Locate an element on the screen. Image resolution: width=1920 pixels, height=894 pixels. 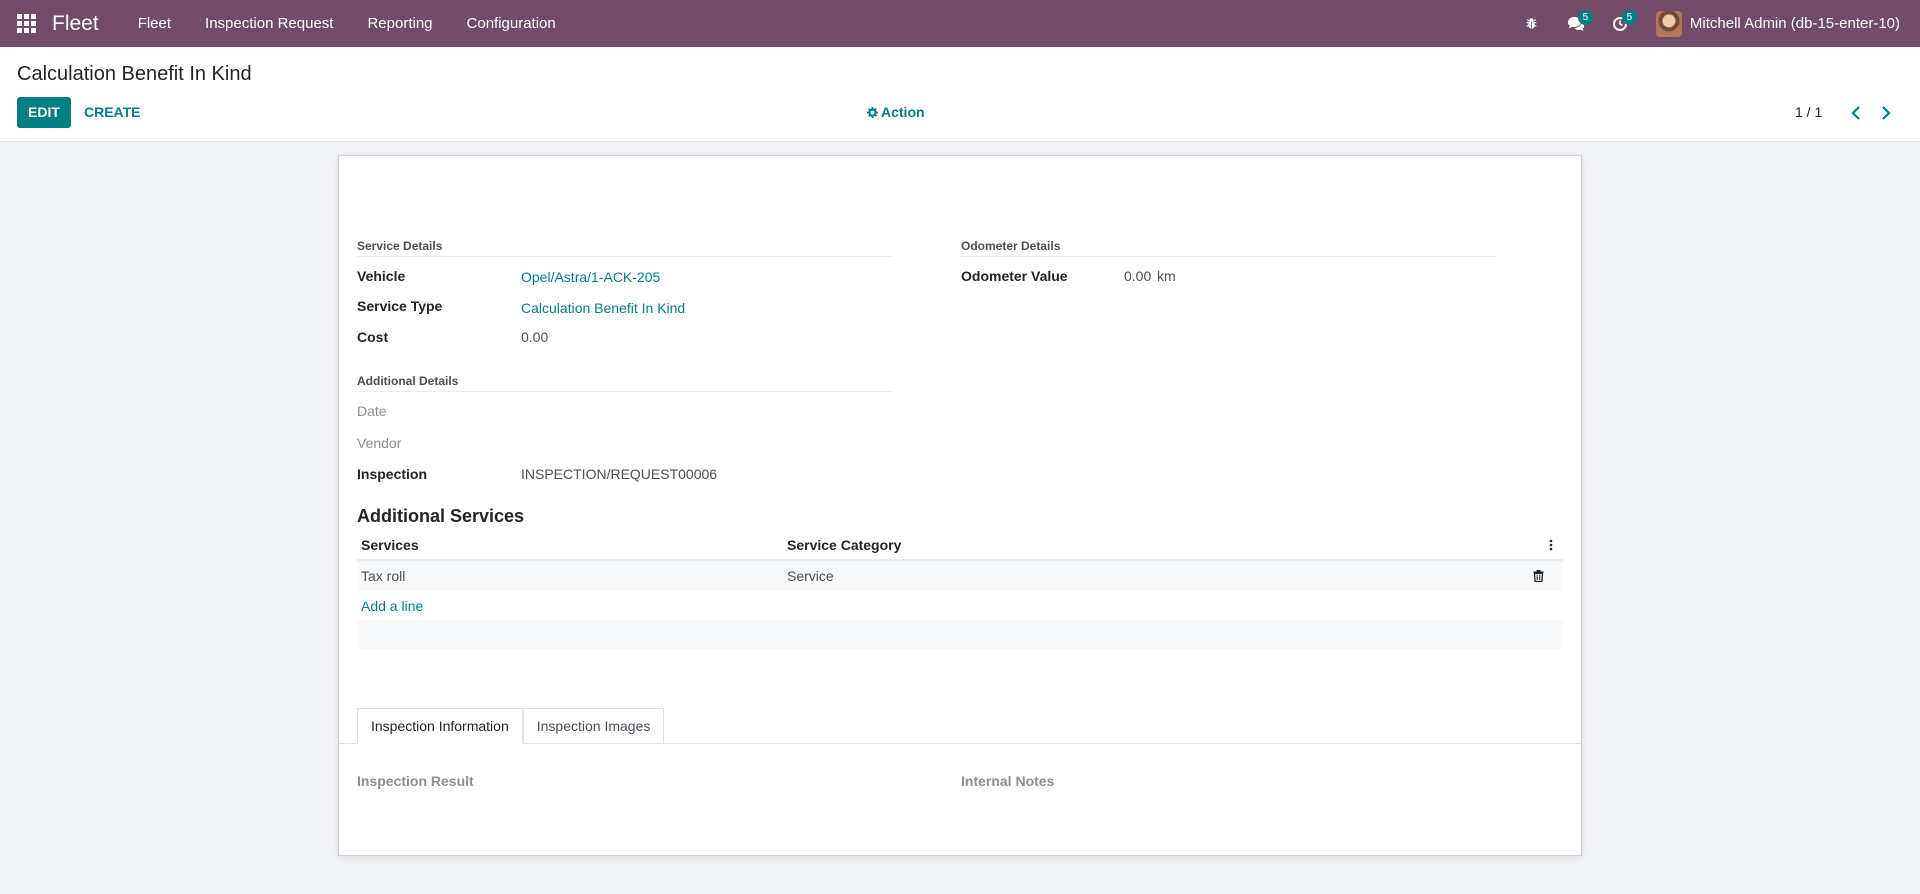
odometer-value: 0.00 is located at coordinates (1138, 276).